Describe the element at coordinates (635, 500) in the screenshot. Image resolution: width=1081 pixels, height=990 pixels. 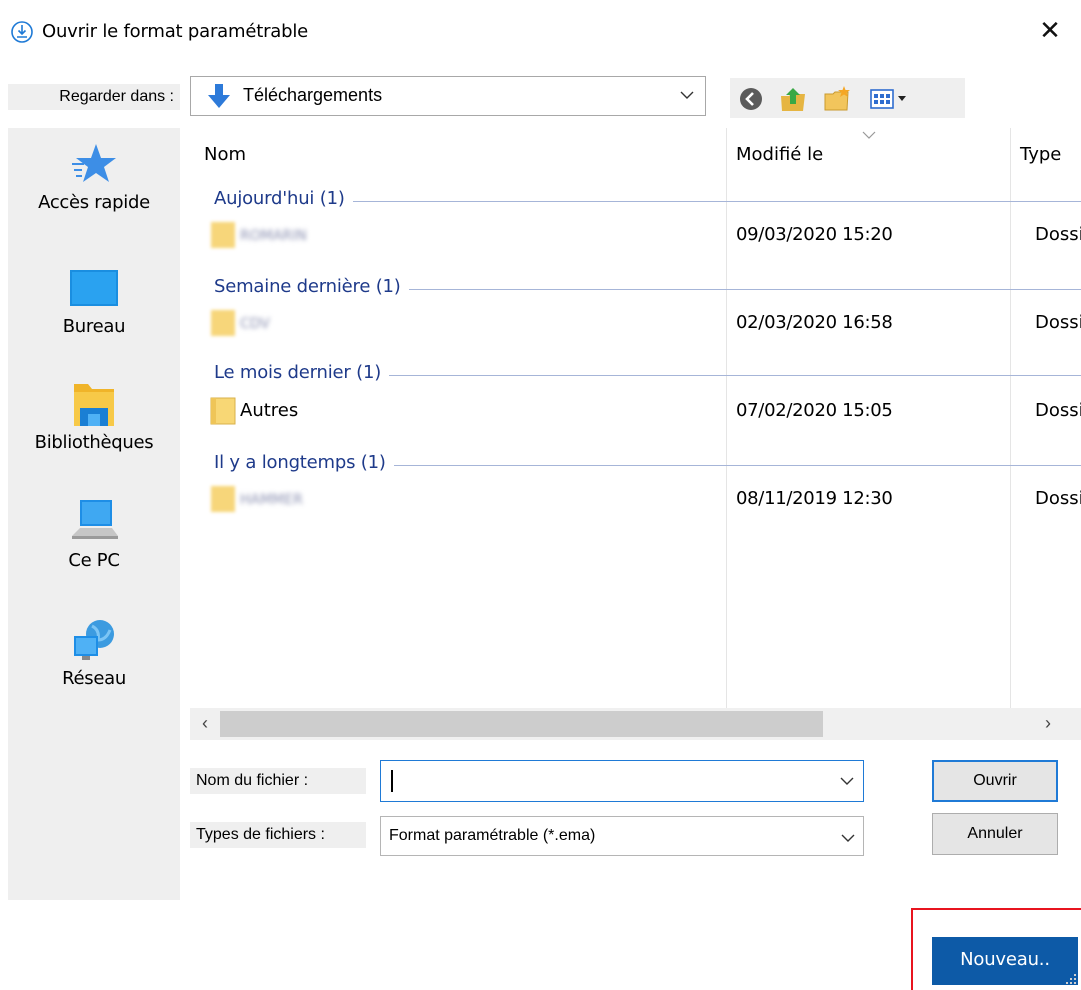
I see `list-item: HAMMER 08/11/2019 12:30 Dossi` at that location.